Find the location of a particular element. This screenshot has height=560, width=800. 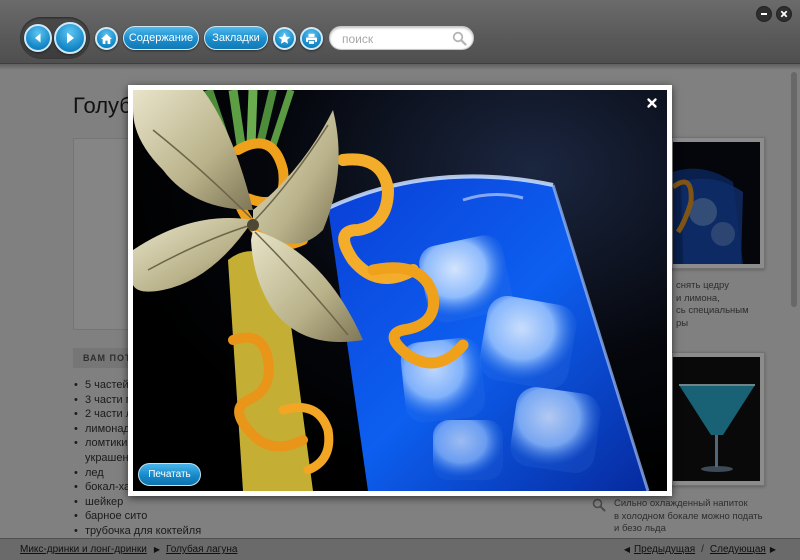

arrow-left-icon is located at coordinates (38, 38).